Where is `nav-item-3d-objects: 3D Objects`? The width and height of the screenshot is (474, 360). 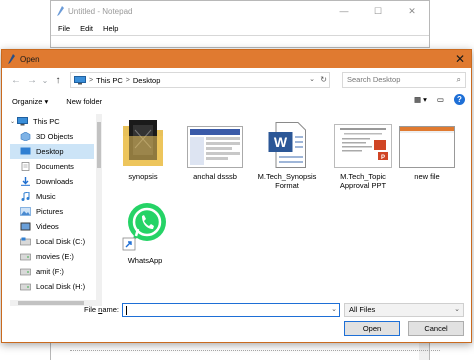
nav-item-3d-objects: 3D Objects is located at coordinates (52, 136).